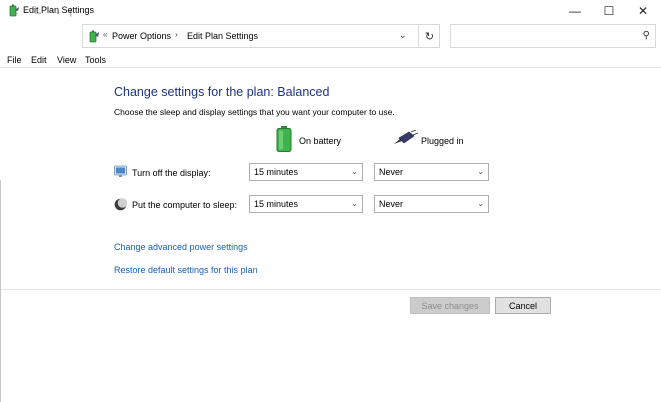  I want to click on sleep-plugged-in-select: Never ⌄, so click(431, 204).